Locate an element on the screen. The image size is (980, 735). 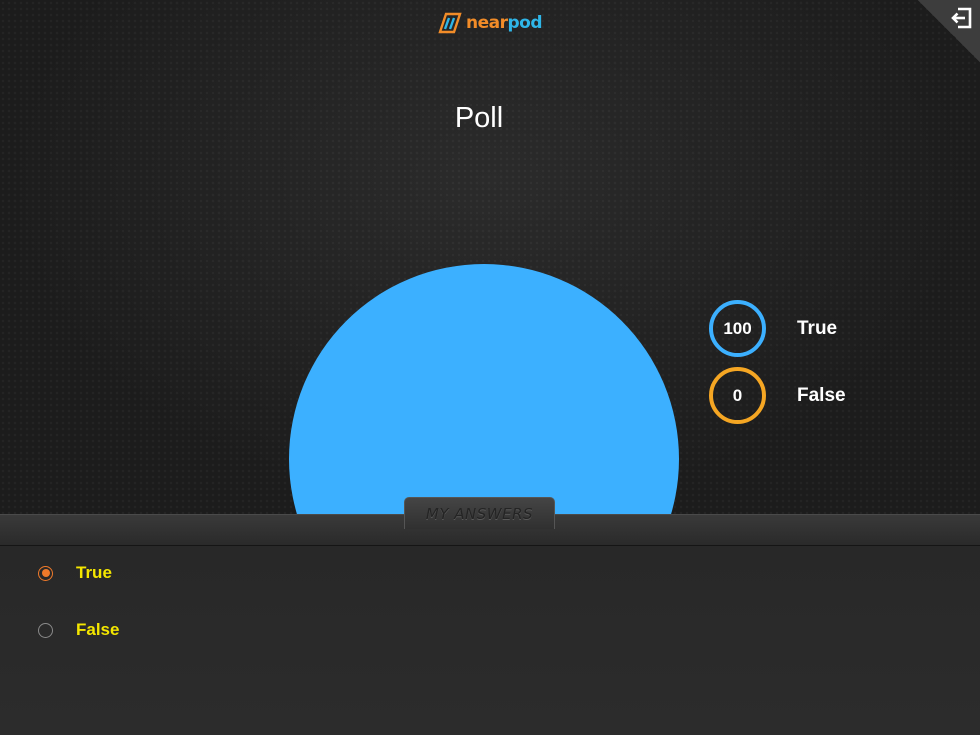
answer-option-label: True is located at coordinates (94, 572).